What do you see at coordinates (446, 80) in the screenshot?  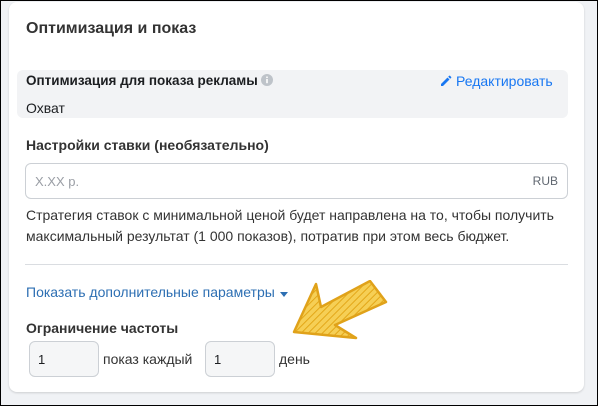 I see `pencil-icon` at bounding box center [446, 80].